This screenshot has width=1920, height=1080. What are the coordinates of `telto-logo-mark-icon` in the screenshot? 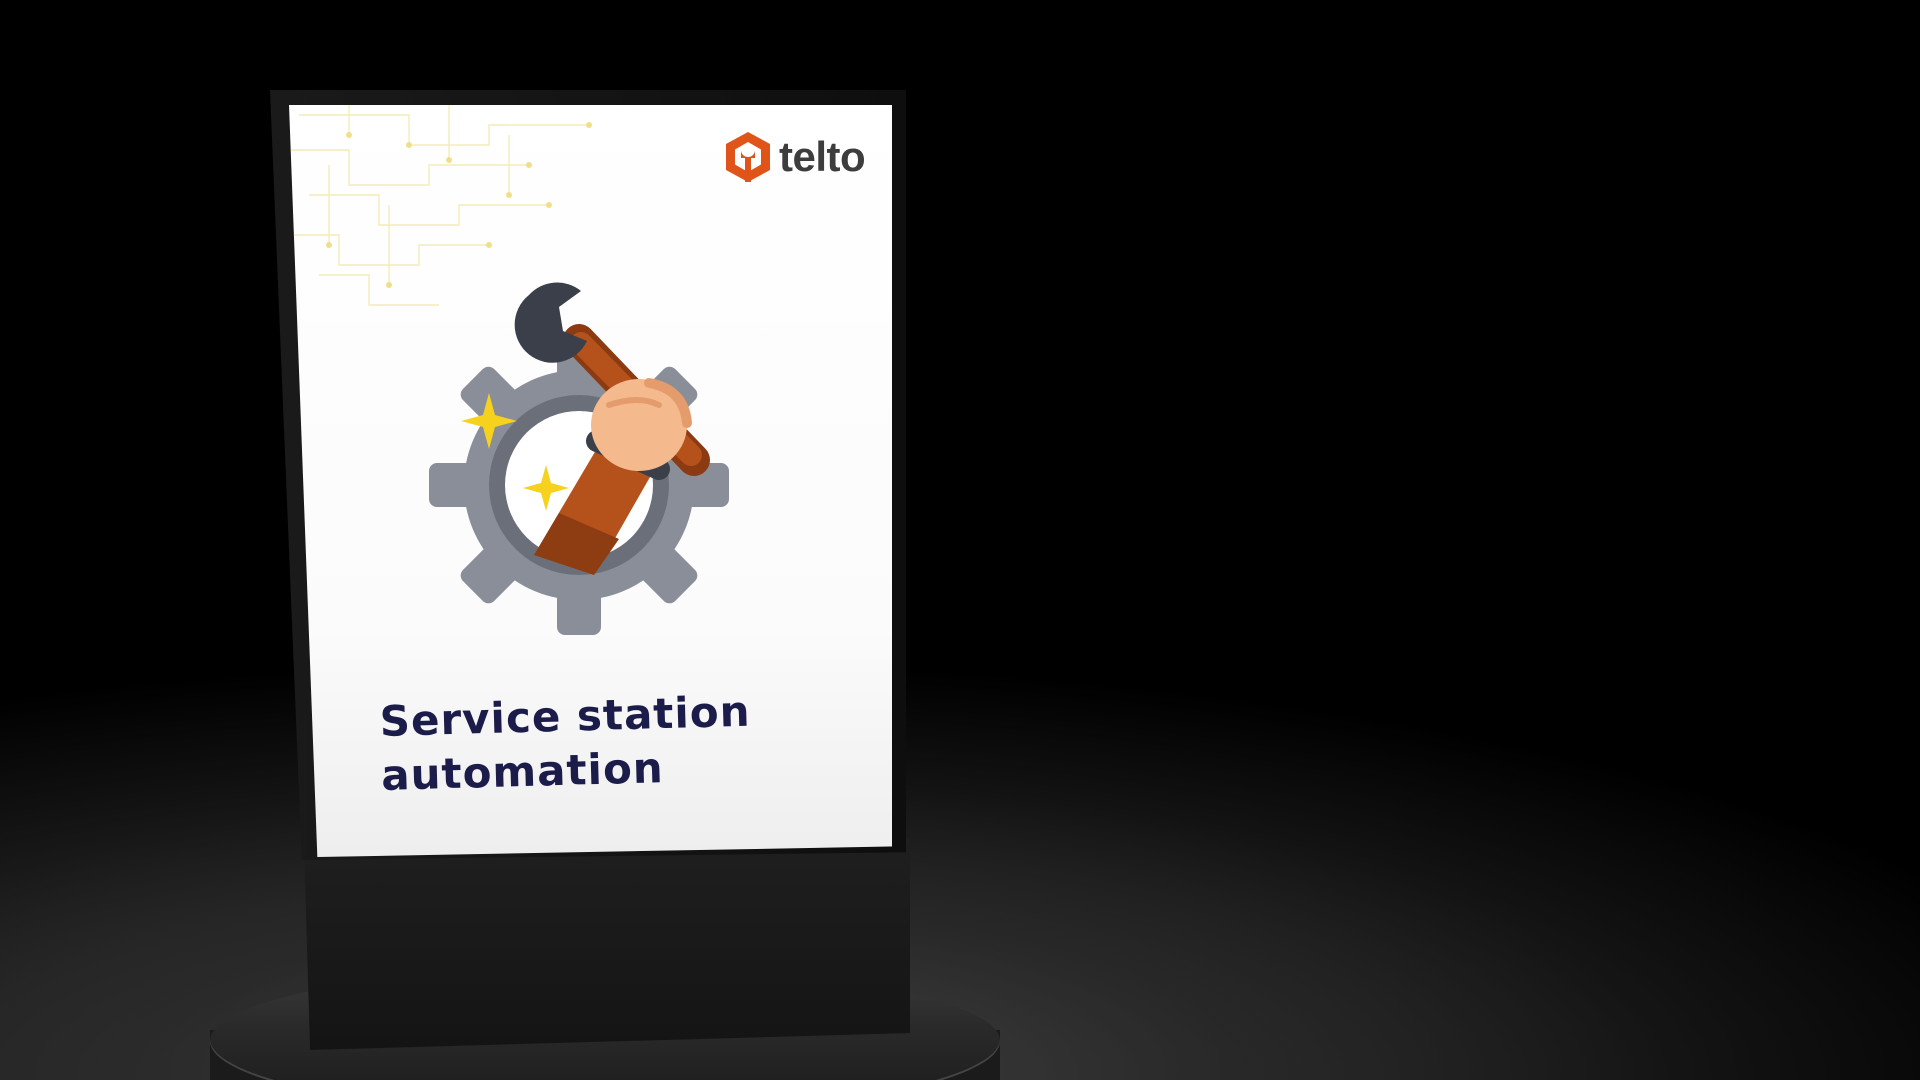 It's located at (748, 157).